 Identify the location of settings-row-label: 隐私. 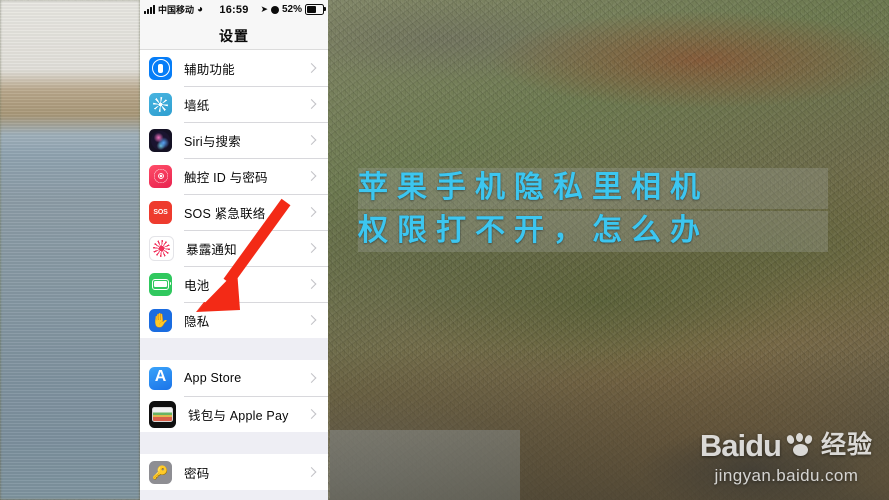
(197, 321).